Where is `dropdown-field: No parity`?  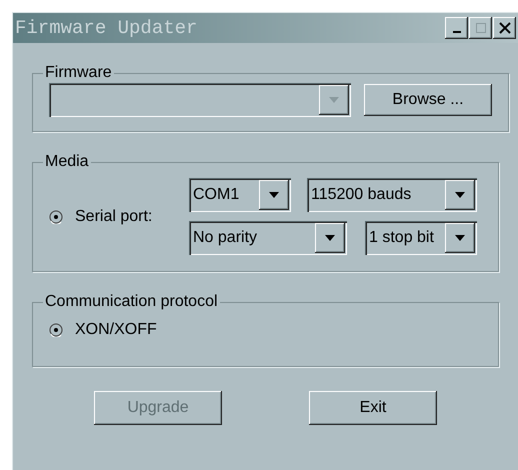 dropdown-field: No parity is located at coordinates (268, 238).